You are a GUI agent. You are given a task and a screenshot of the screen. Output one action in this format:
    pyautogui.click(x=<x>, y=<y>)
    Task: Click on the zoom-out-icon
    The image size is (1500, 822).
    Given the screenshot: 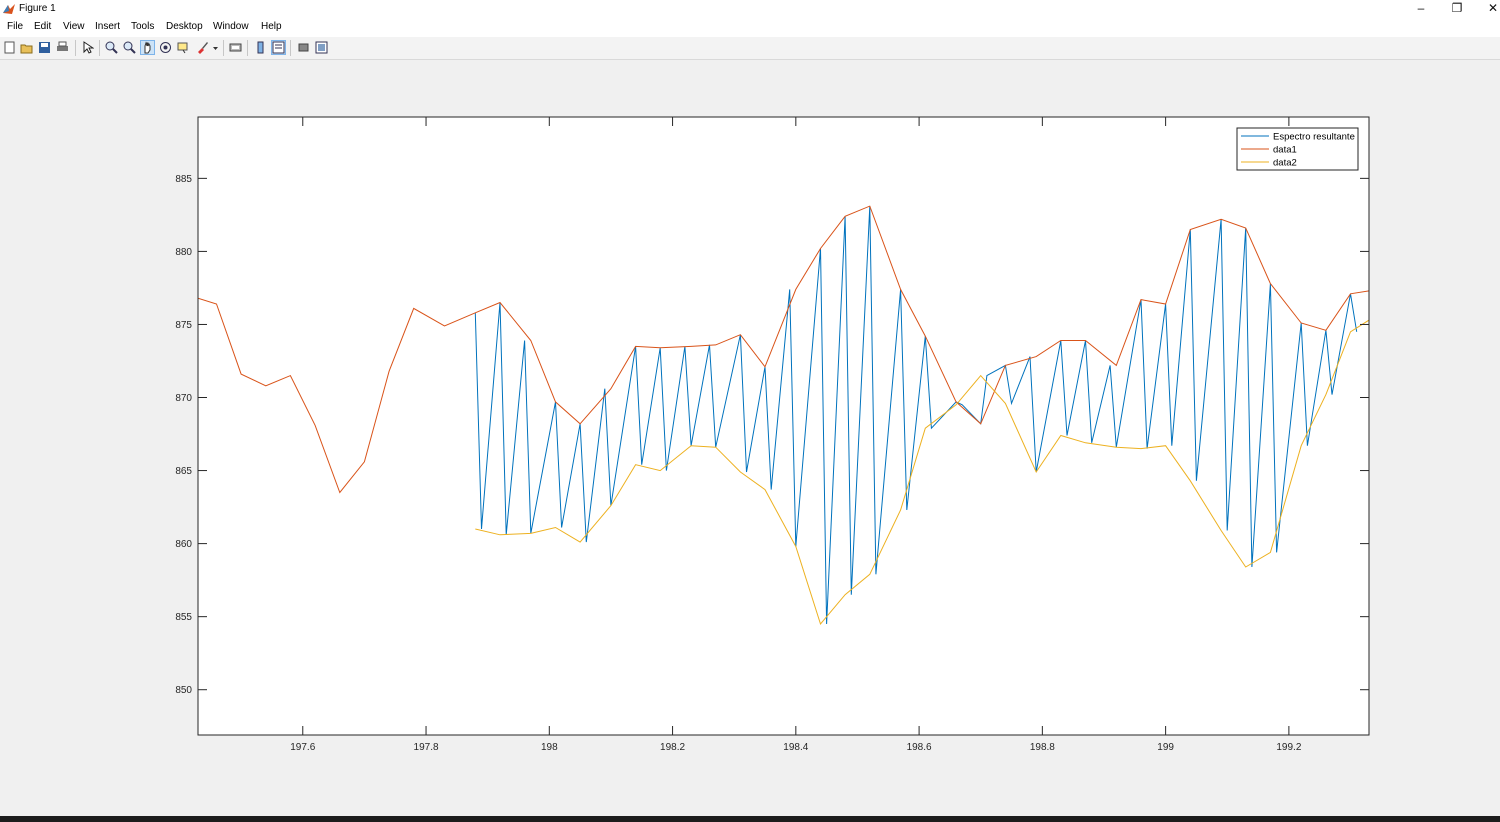 What is the action you would take?
    pyautogui.click(x=129, y=47)
    